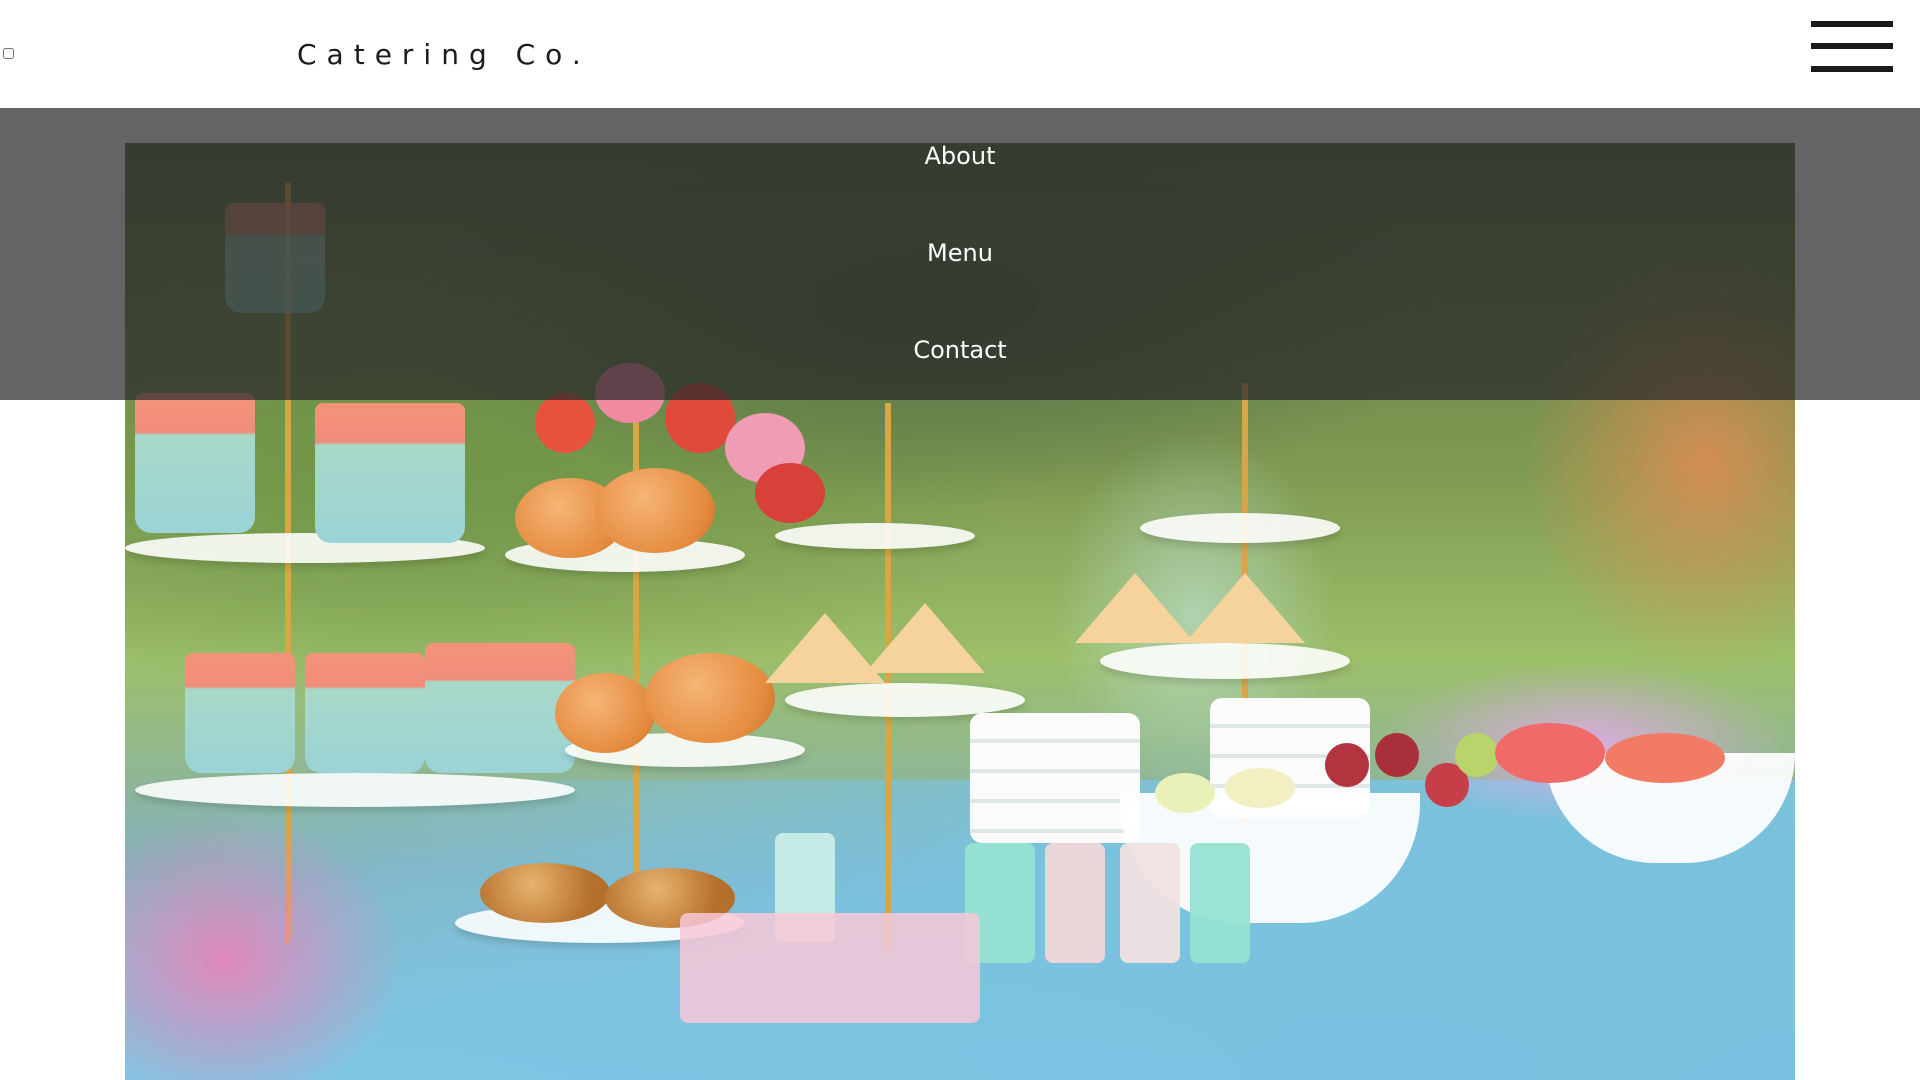  What do you see at coordinates (8, 53) in the screenshot?
I see `menu-toggle-checkbox` at bounding box center [8, 53].